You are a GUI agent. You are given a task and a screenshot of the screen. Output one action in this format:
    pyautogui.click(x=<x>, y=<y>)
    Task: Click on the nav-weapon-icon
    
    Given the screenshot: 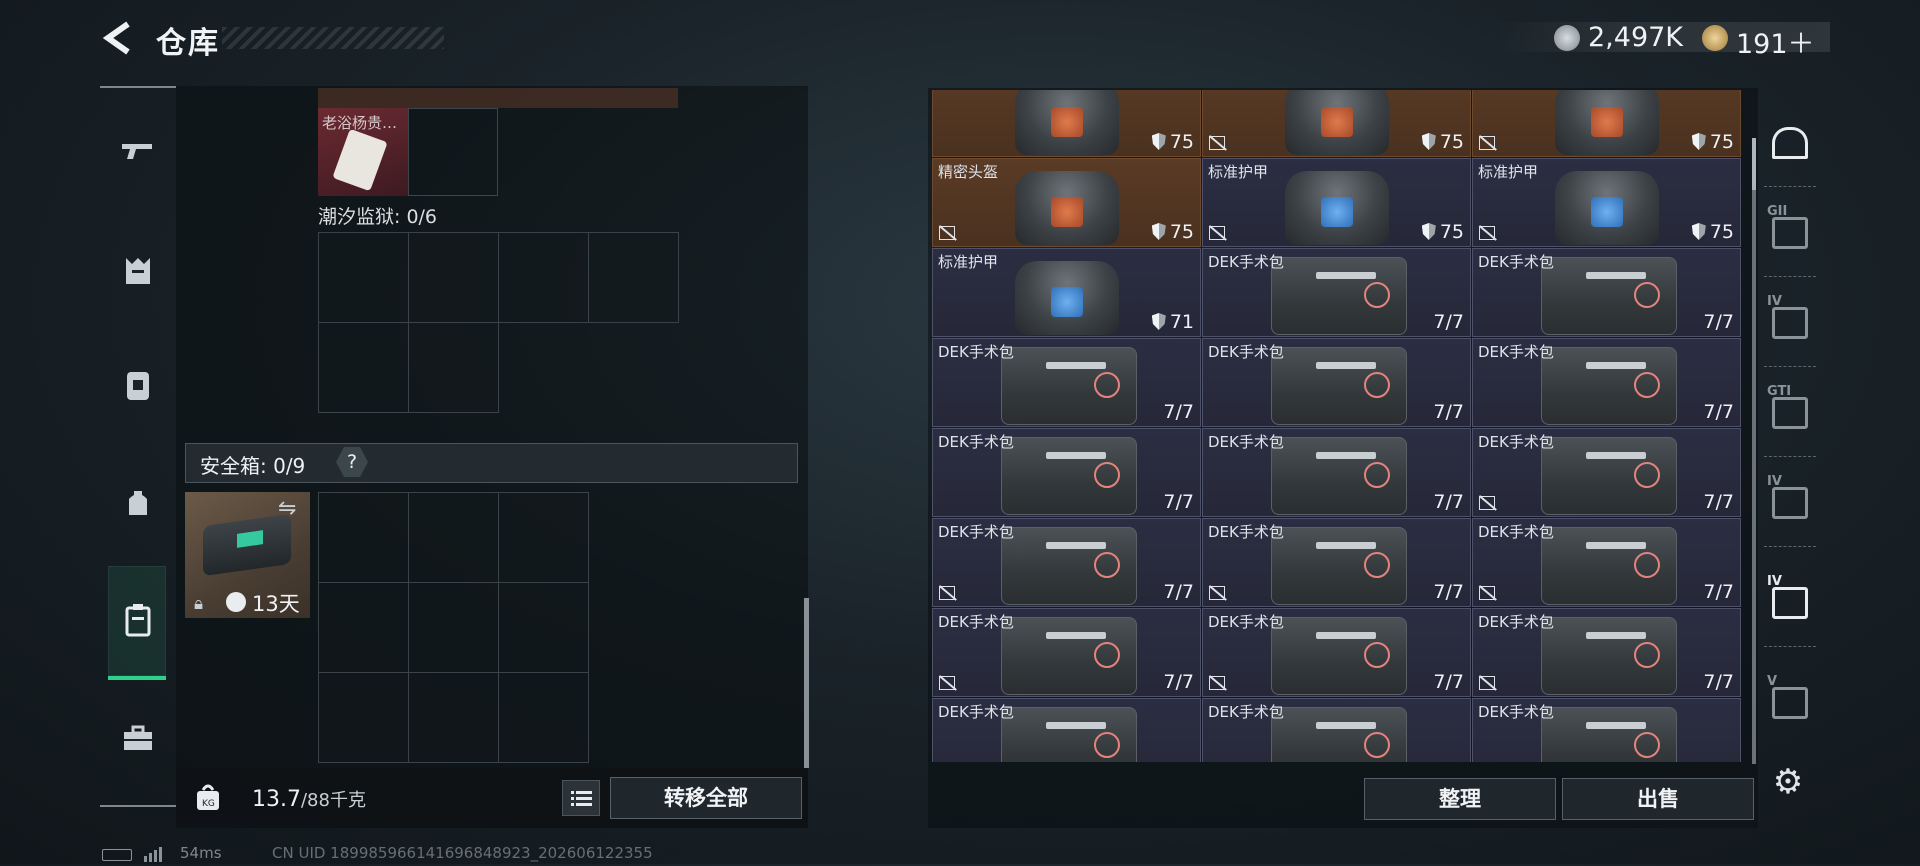 What is the action you would take?
    pyautogui.click(x=138, y=152)
    